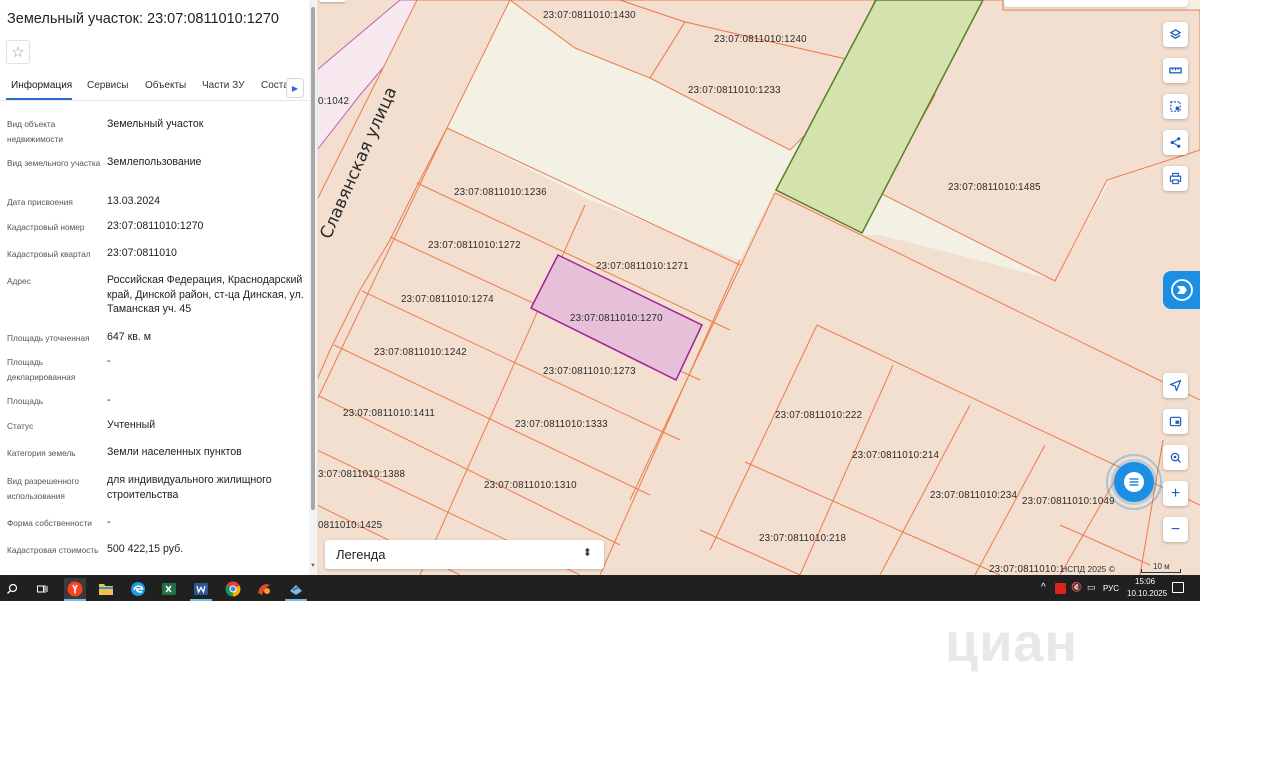 This screenshot has height=769, width=1280. What do you see at coordinates (169, 588) in the screenshot?
I see `excel-icon` at bounding box center [169, 588].